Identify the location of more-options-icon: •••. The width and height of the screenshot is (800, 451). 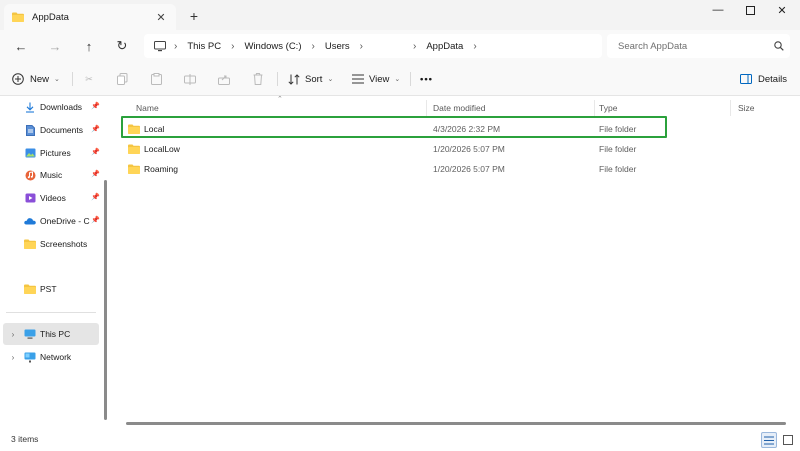
(426, 79).